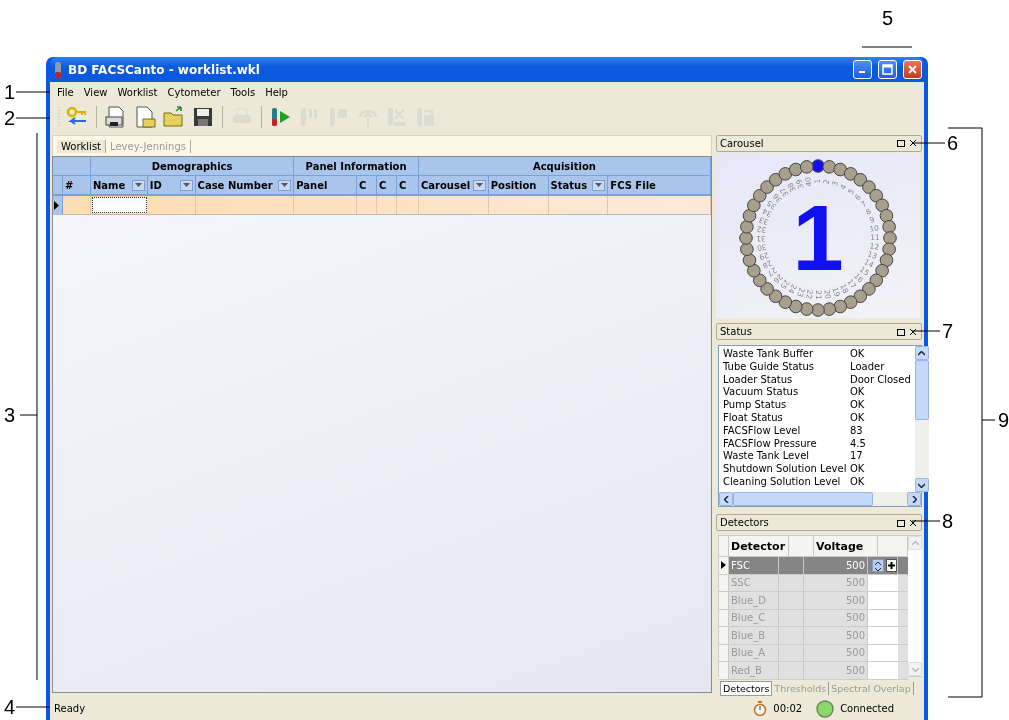 Image resolution: width=1009 pixels, height=720 pixels. Describe the element at coordinates (753, 418) in the screenshot. I see `status-name: Float Status` at that location.